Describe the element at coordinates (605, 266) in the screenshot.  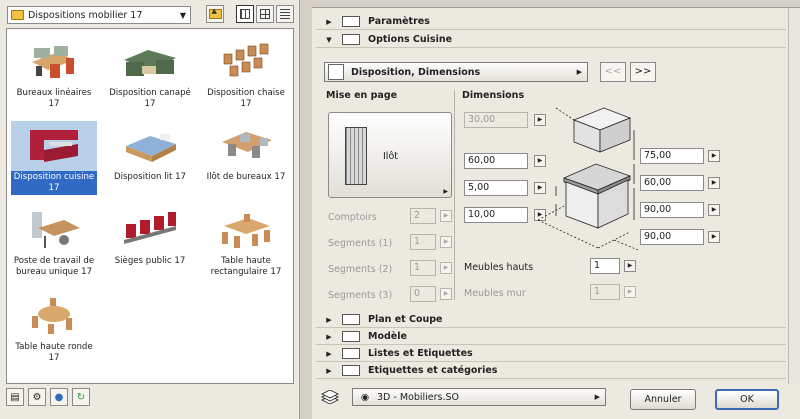
I see `meubles-hauts-field: 1` at that location.